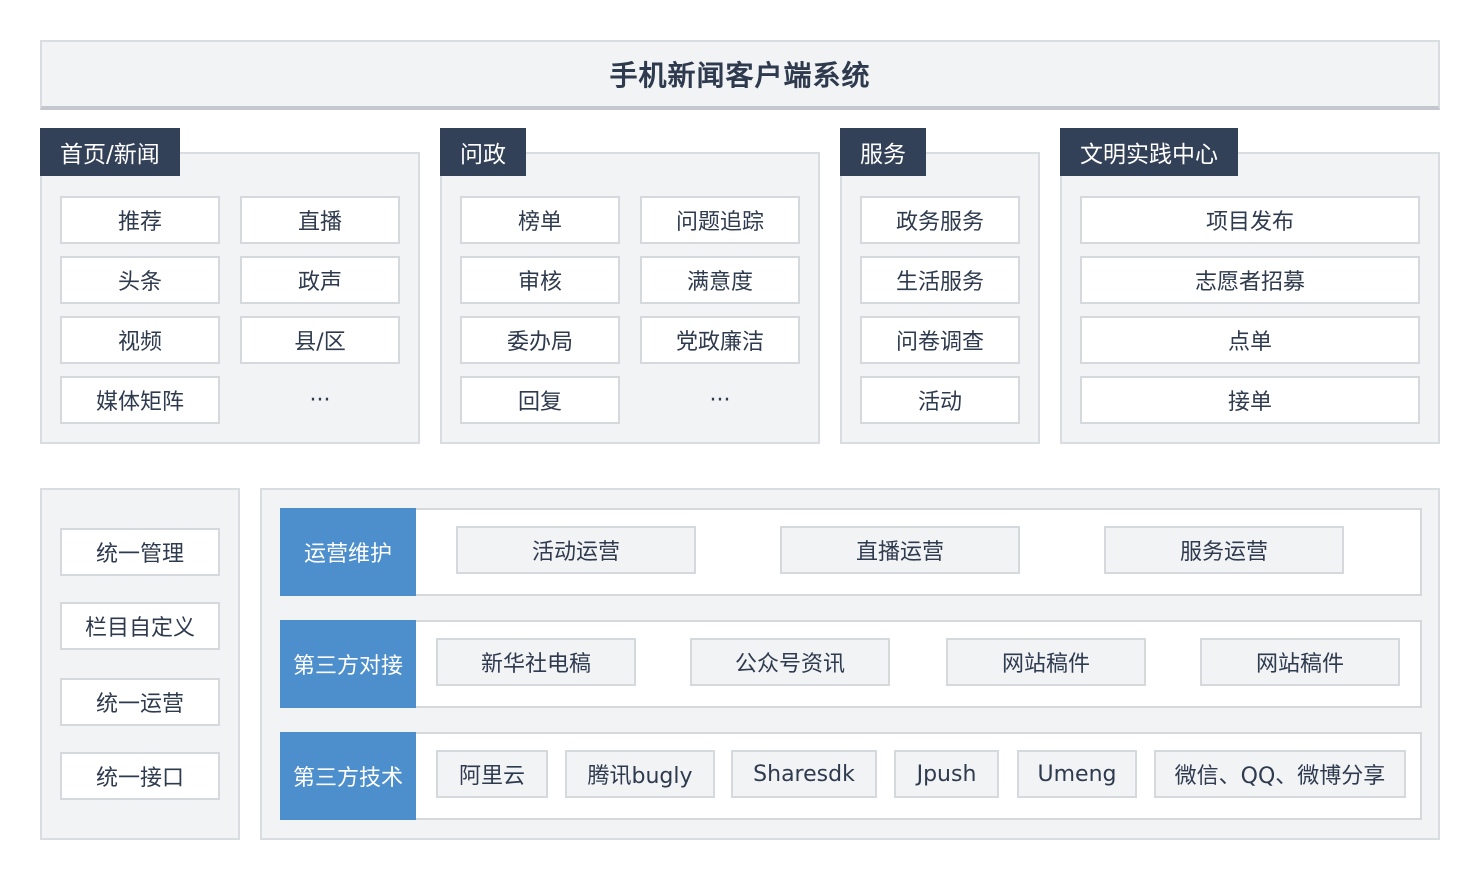  I want to click on item-life-services: 生活服务, so click(940, 280).